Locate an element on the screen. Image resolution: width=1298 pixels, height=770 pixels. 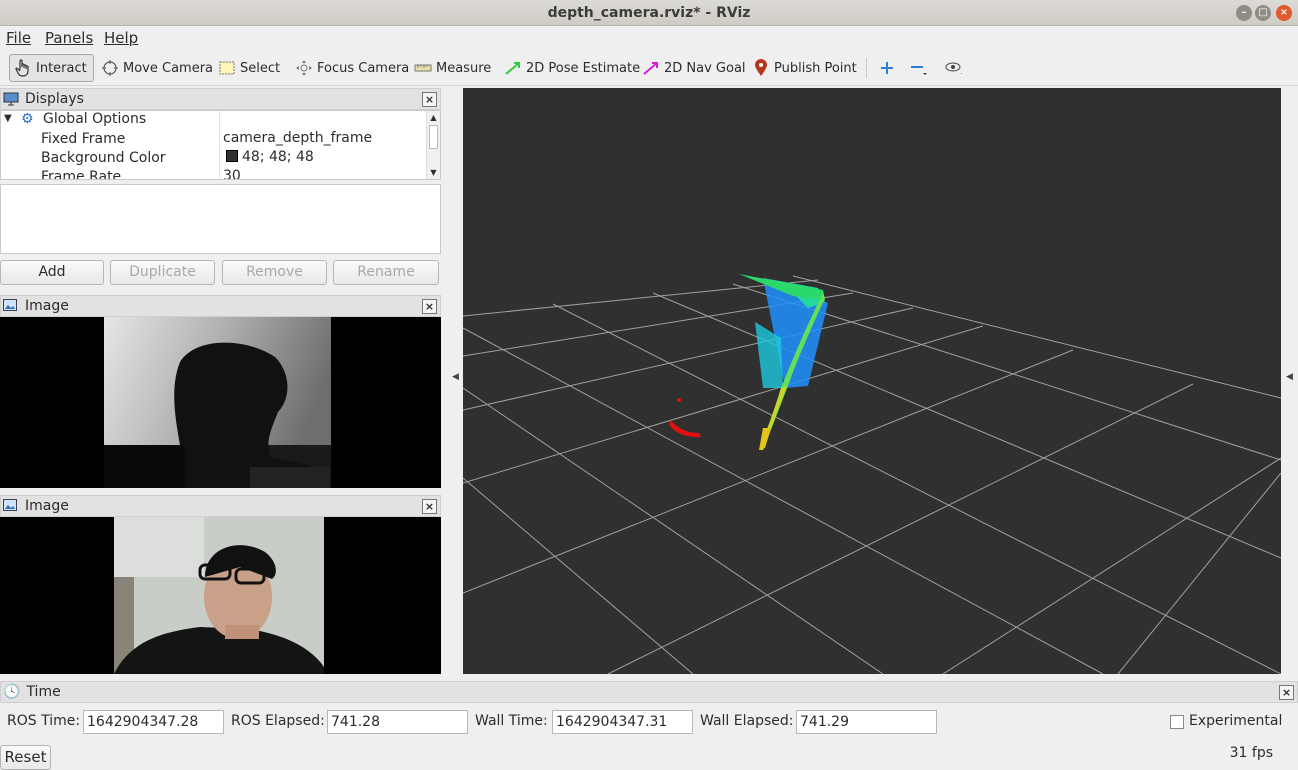
frame-rate-value: 30 is located at coordinates (230, 174).